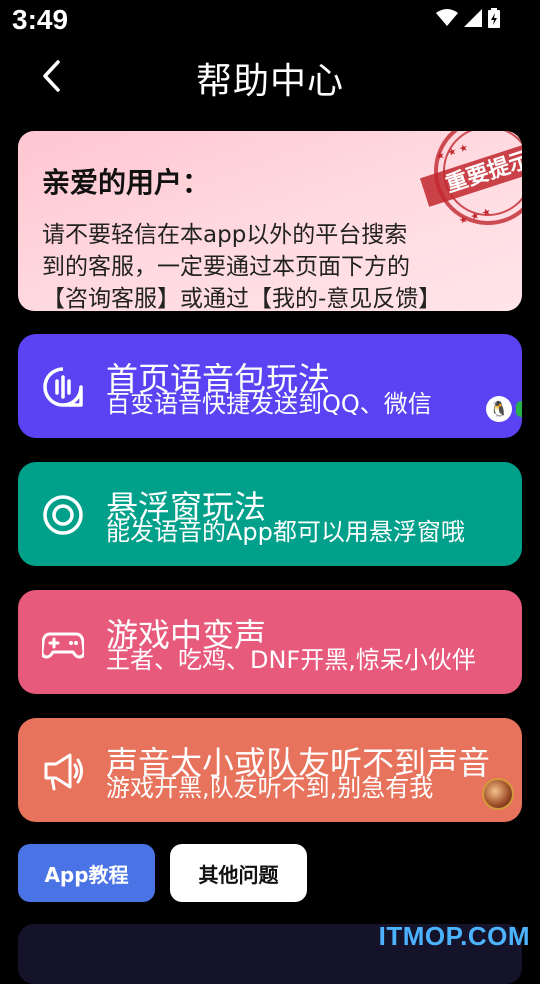  Describe the element at coordinates (269, 404) in the screenshot. I see `feature-subtitle: 百变语音快捷发送到QQ、微信` at that location.